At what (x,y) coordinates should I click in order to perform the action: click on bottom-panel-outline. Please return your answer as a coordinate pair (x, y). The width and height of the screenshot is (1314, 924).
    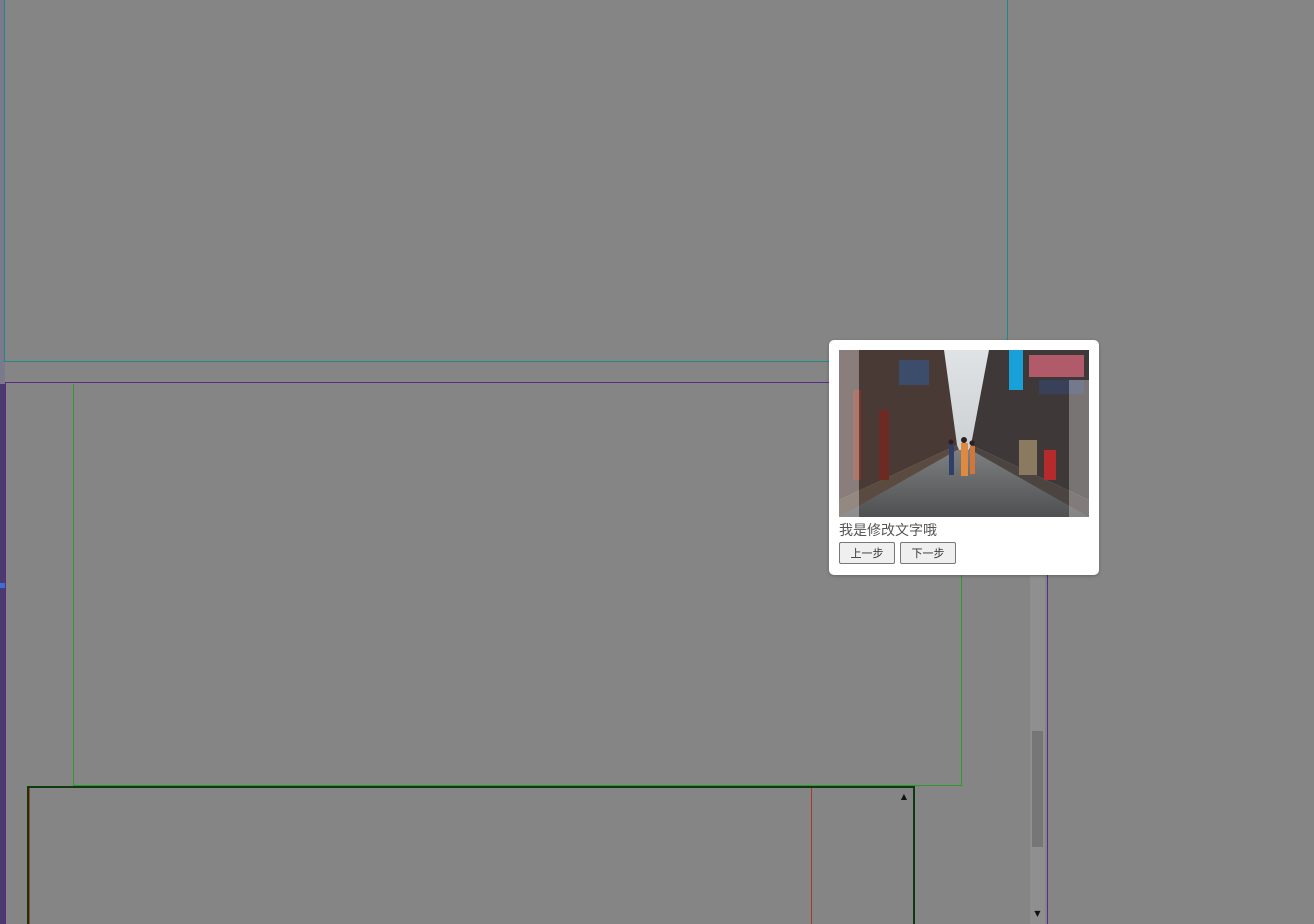
    Looking at the image, I should click on (471, 855).